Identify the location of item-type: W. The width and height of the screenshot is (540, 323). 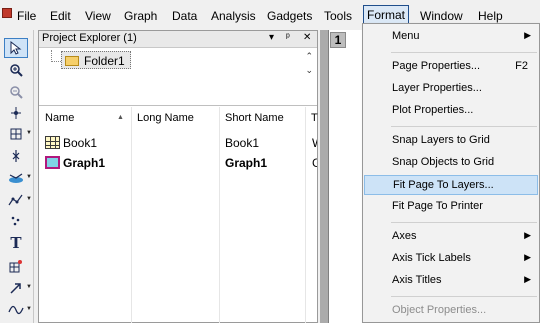
(314, 143).